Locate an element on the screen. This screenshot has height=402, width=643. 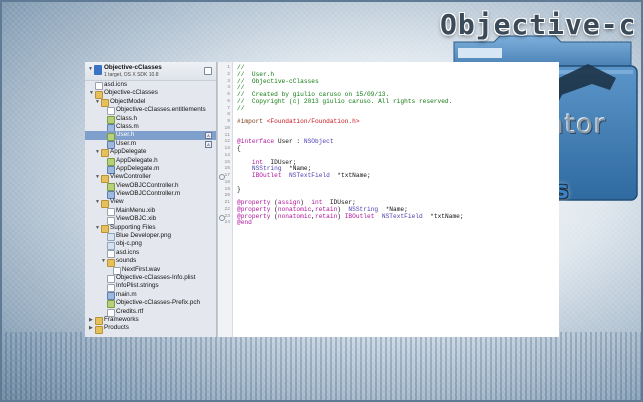
code-token: @end is located at coordinates (244, 223).